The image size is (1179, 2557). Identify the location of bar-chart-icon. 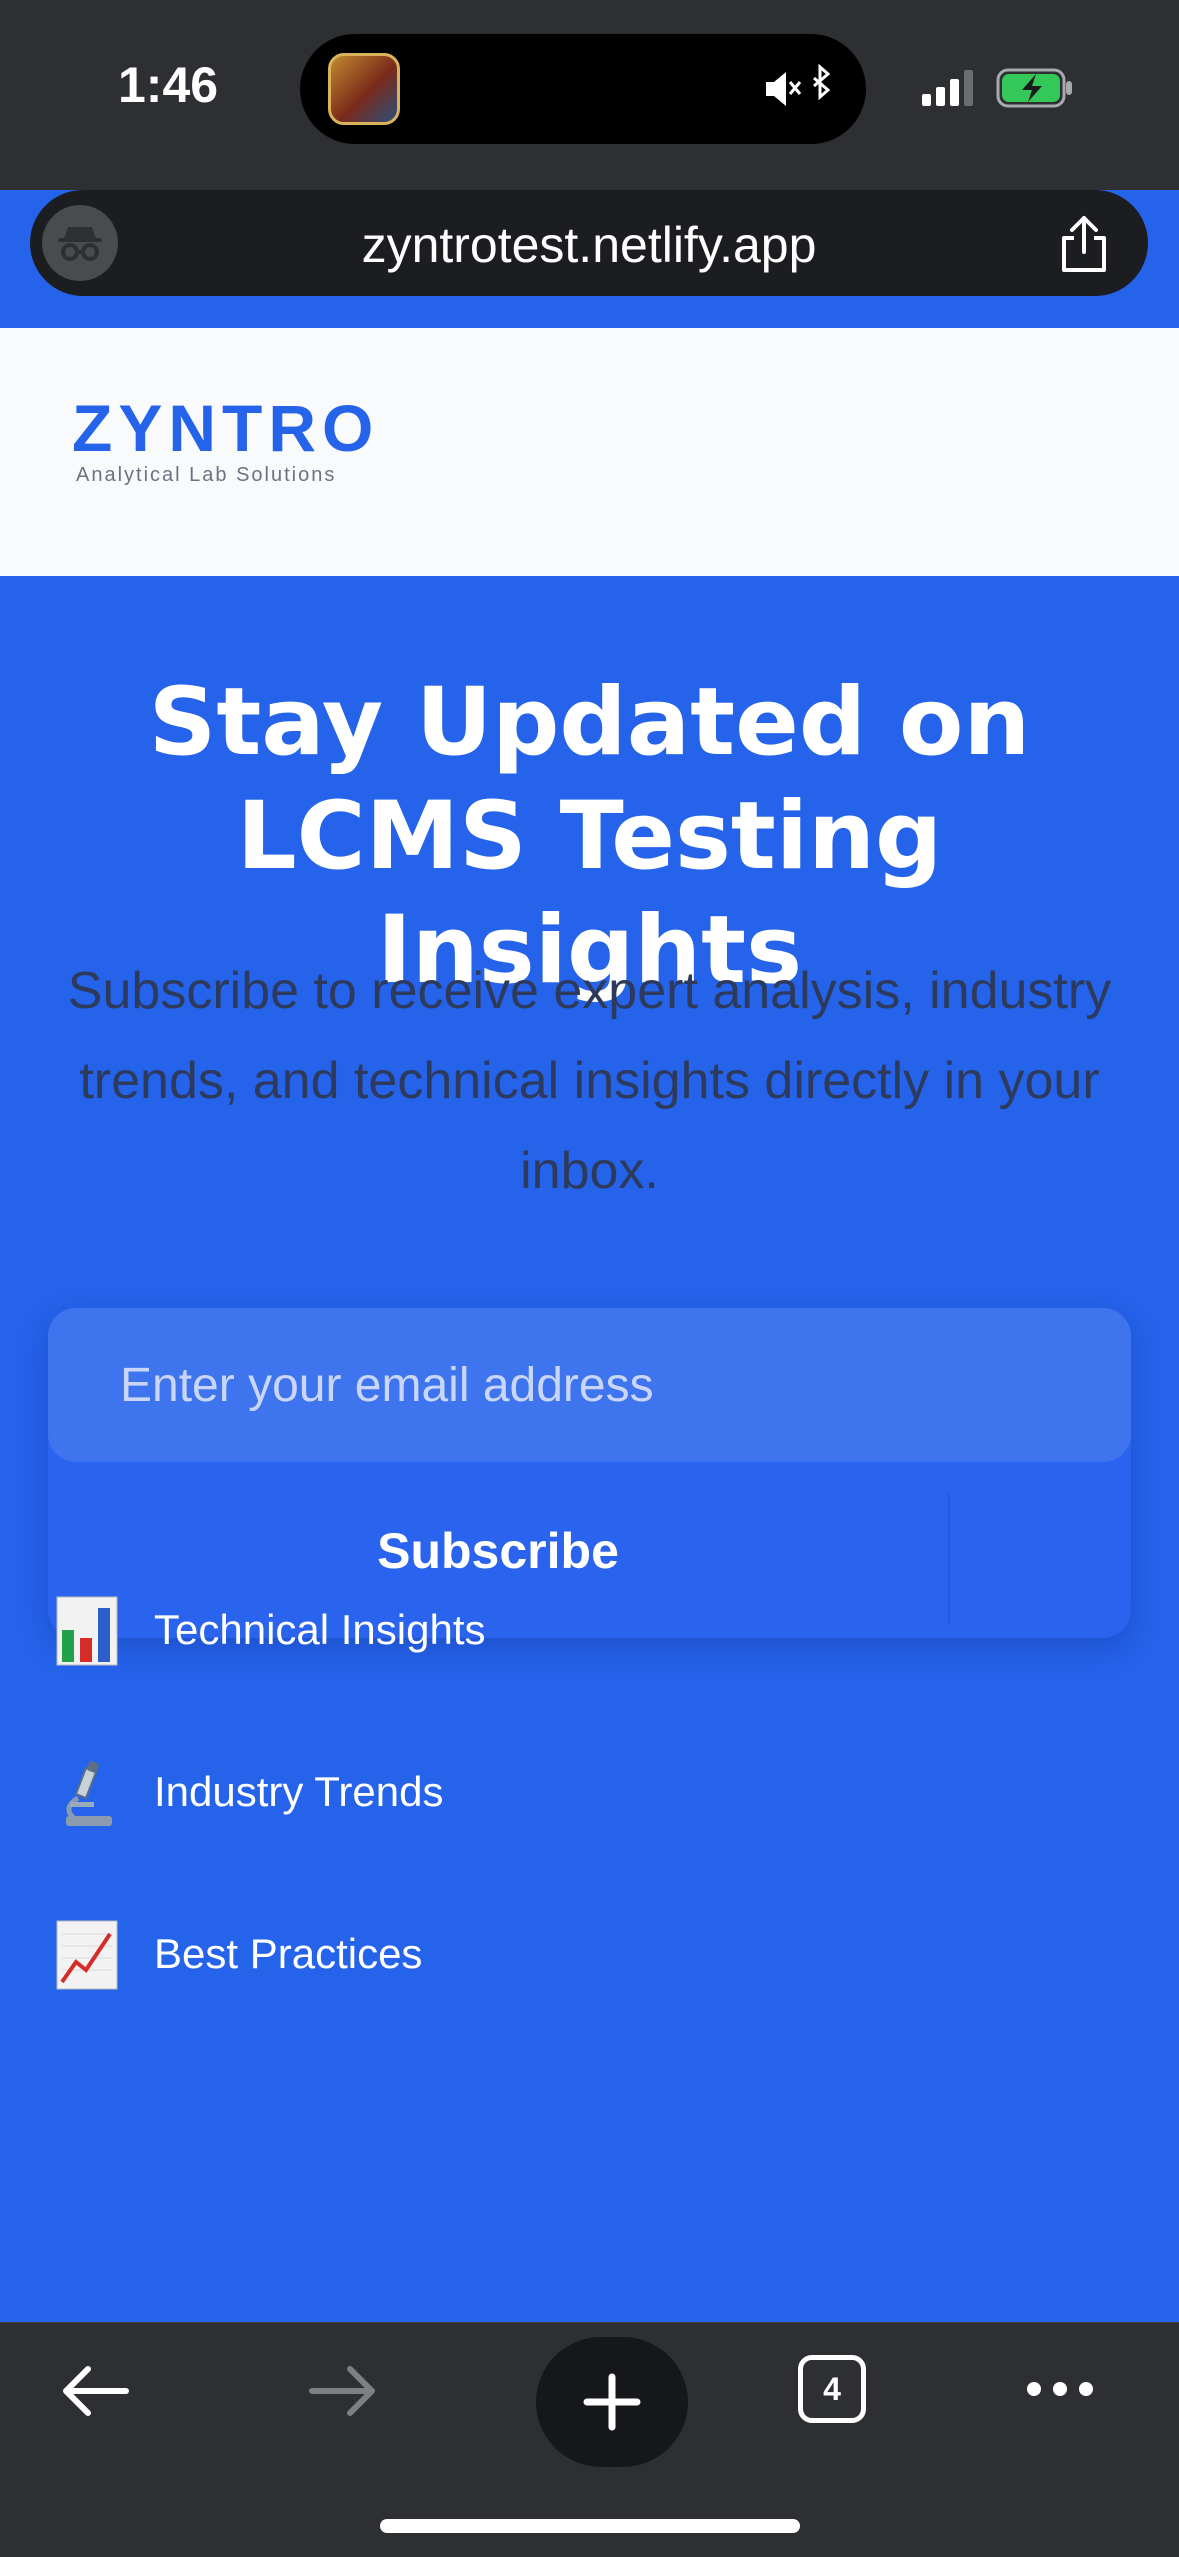
(87, 1631).